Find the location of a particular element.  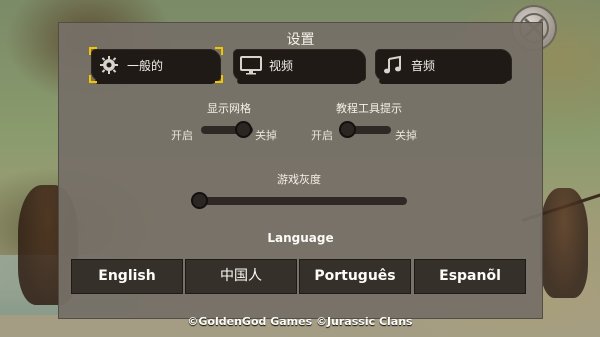

tab-audio: 音频 is located at coordinates (443, 65).